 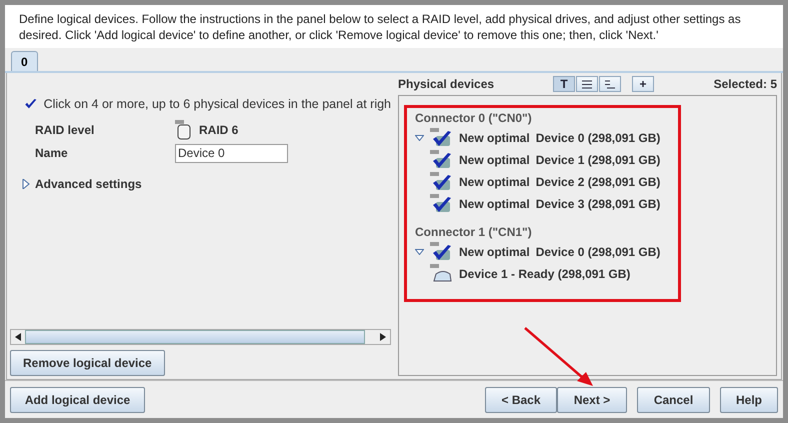 I want to click on physical-devices-title: Physical devices, so click(x=447, y=84).